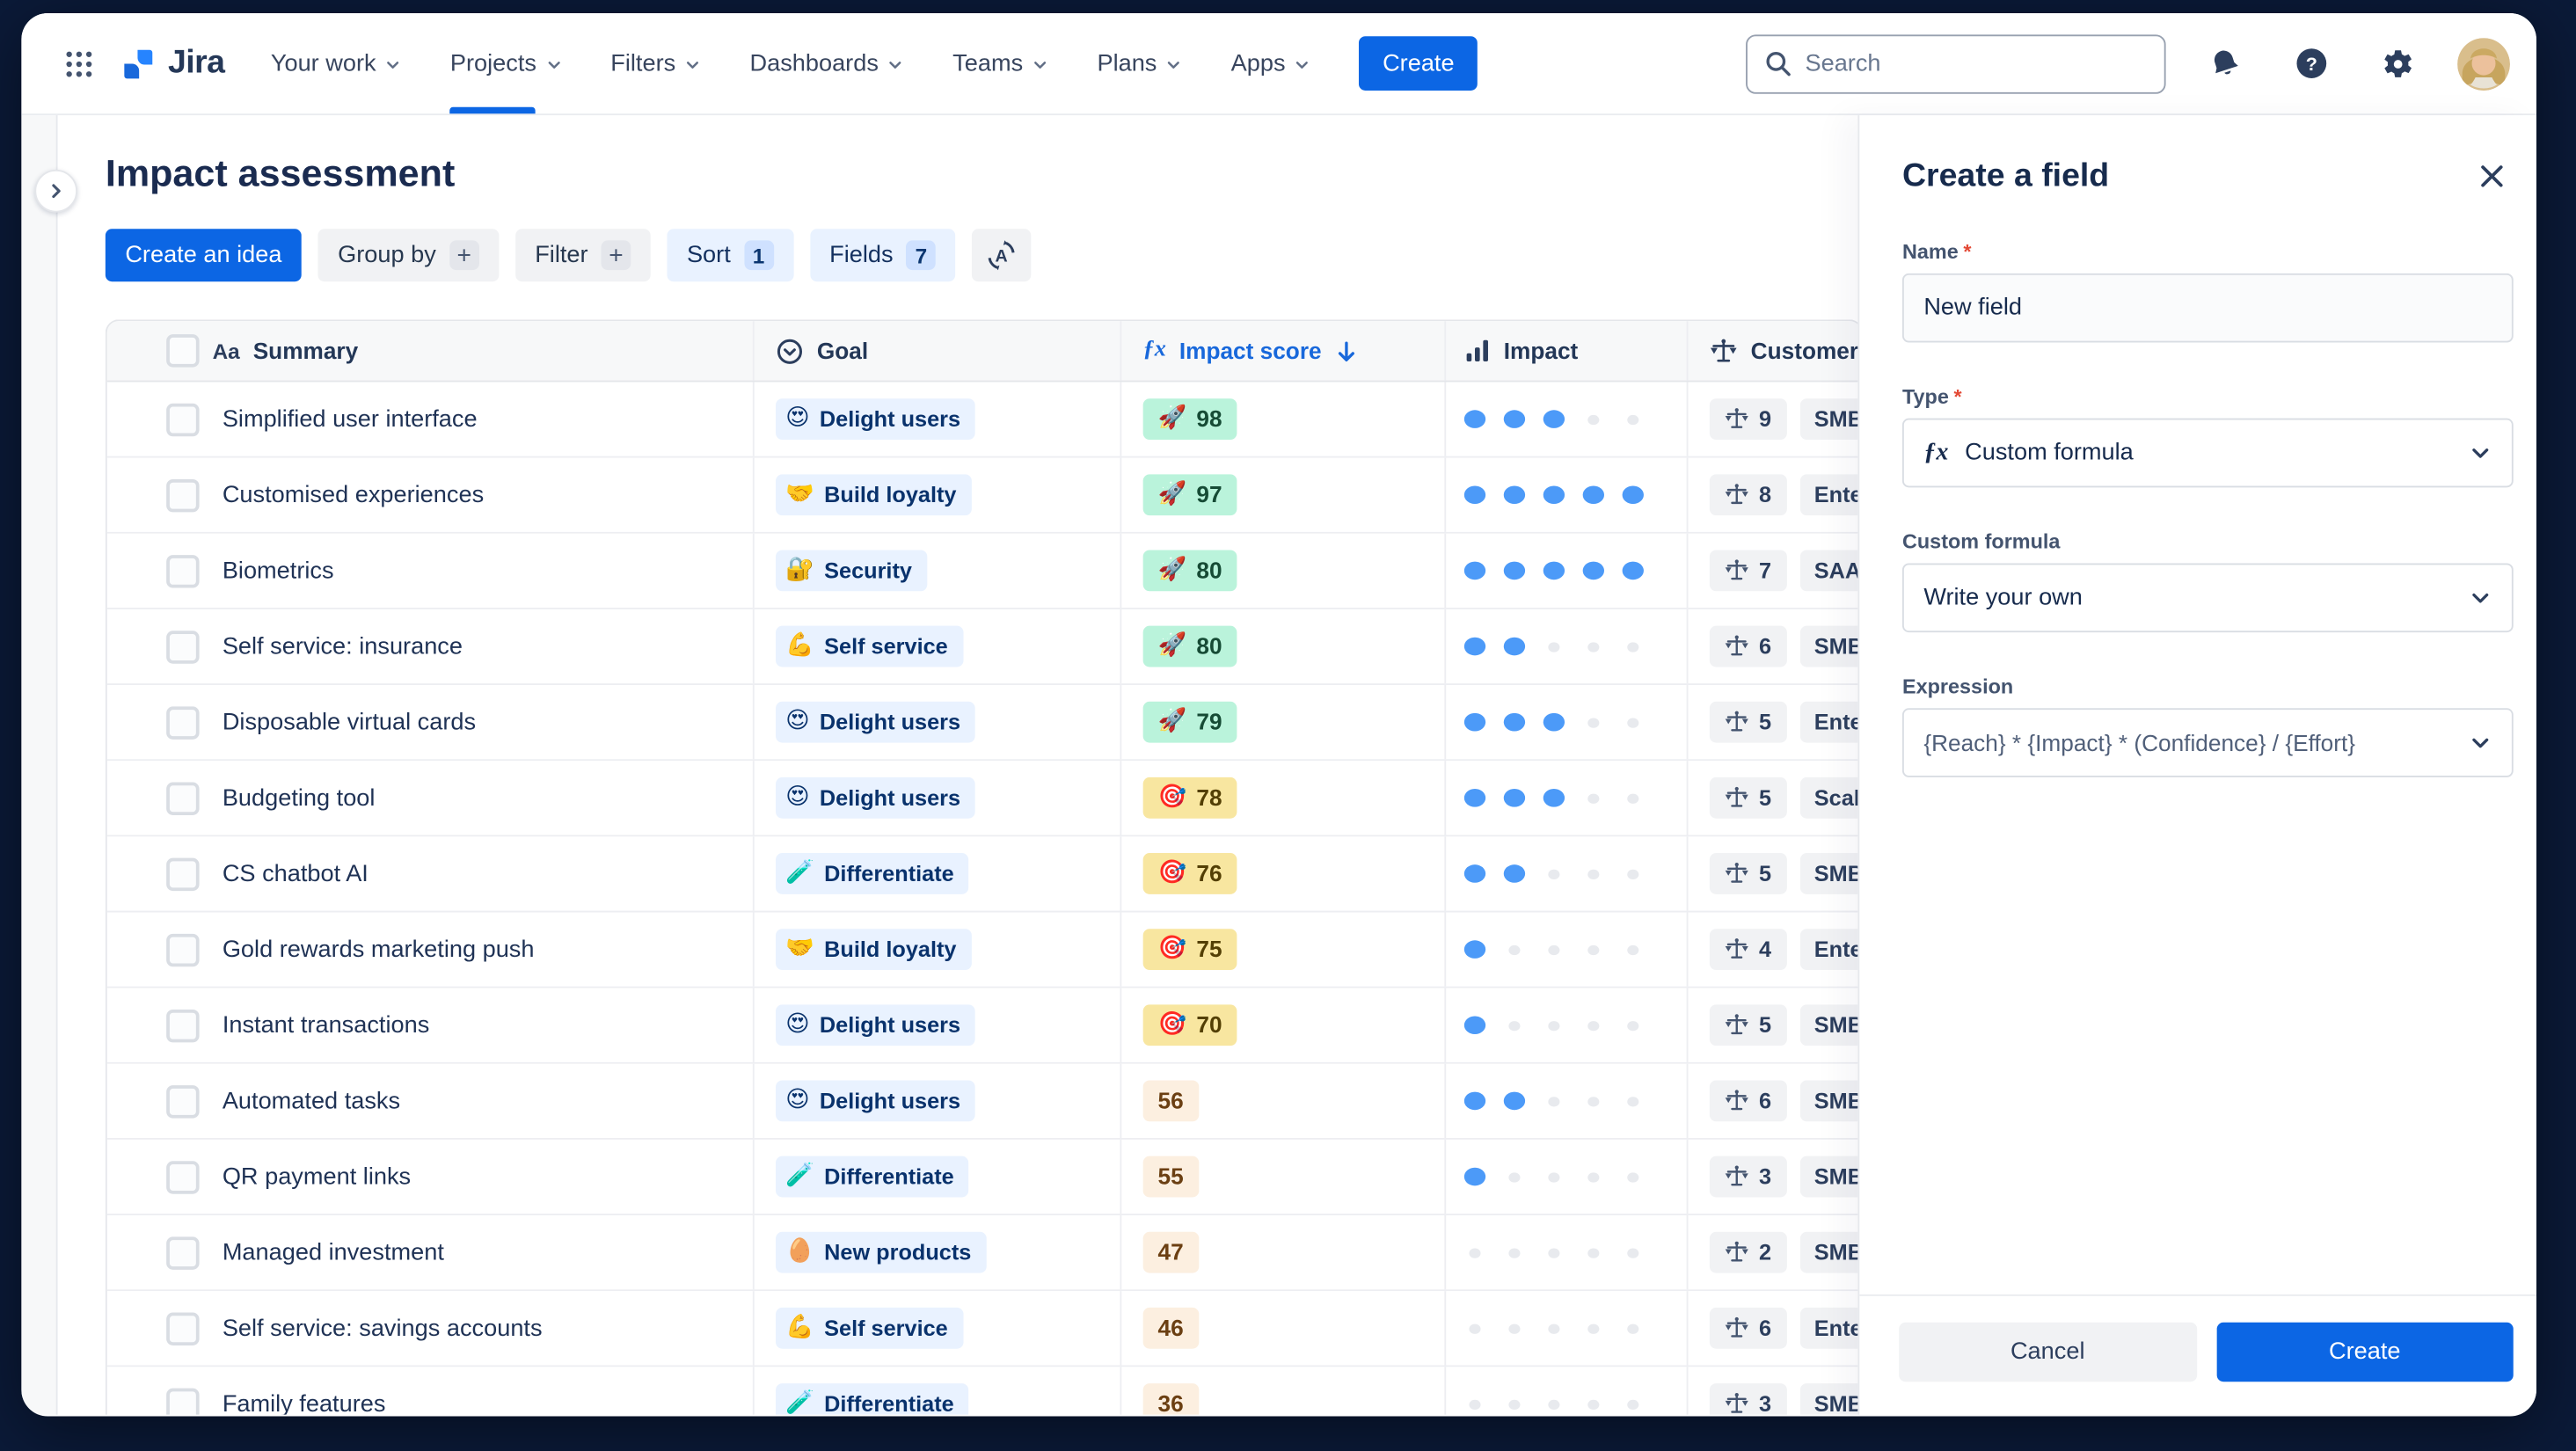 The width and height of the screenshot is (2576, 1451). Describe the element at coordinates (1736, 796) in the screenshot. I see `scale-icon` at that location.